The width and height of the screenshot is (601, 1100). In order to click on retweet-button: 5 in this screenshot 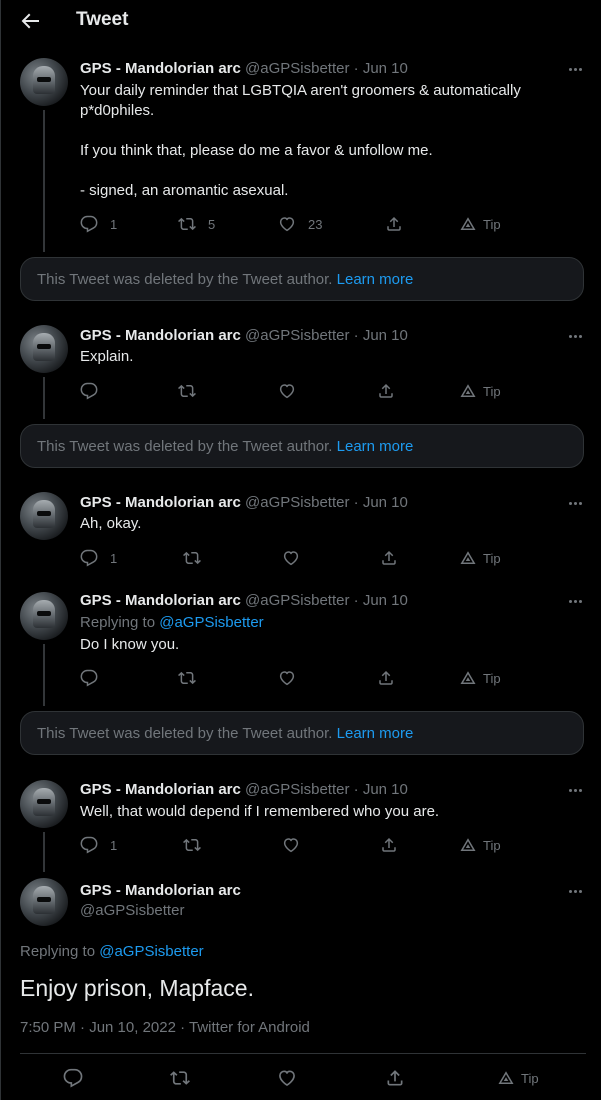, I will do `click(196, 224)`.